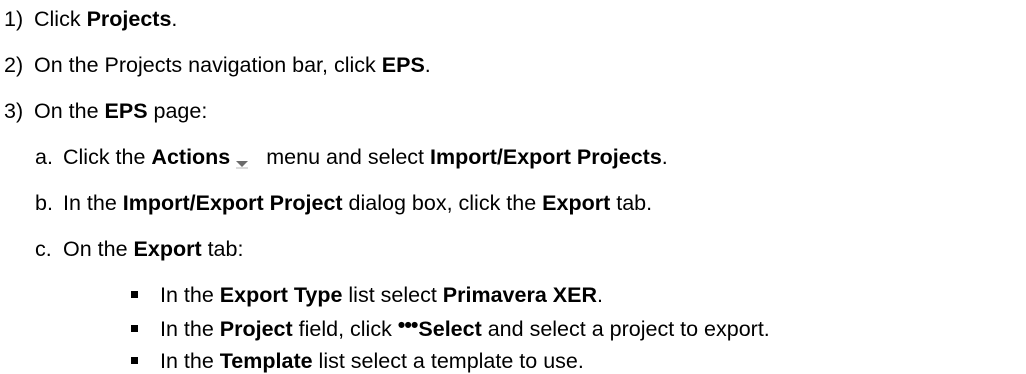 The width and height of the screenshot is (1026, 374). Describe the element at coordinates (93, 203) in the screenshot. I see `substep-text: In the` at that location.